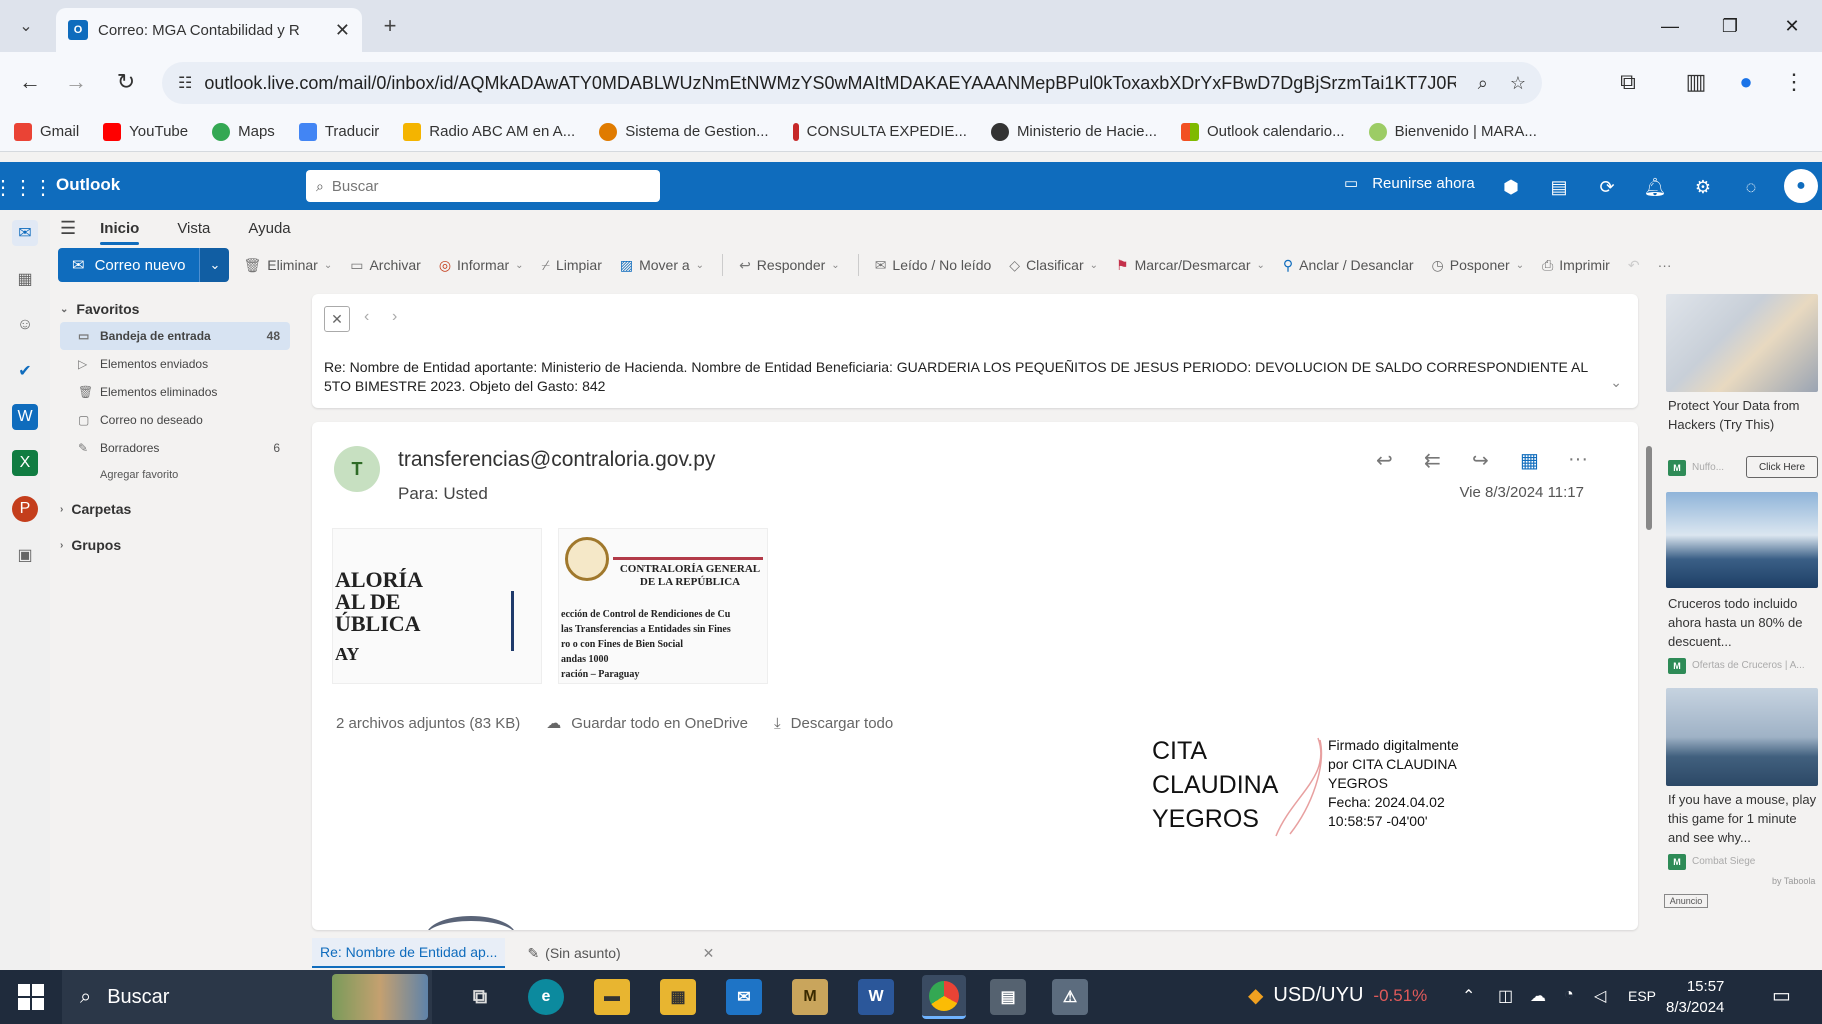 The height and width of the screenshot is (1024, 1822). What do you see at coordinates (46, 131) in the screenshot?
I see `bookmark-gmail: Gmail` at bounding box center [46, 131].